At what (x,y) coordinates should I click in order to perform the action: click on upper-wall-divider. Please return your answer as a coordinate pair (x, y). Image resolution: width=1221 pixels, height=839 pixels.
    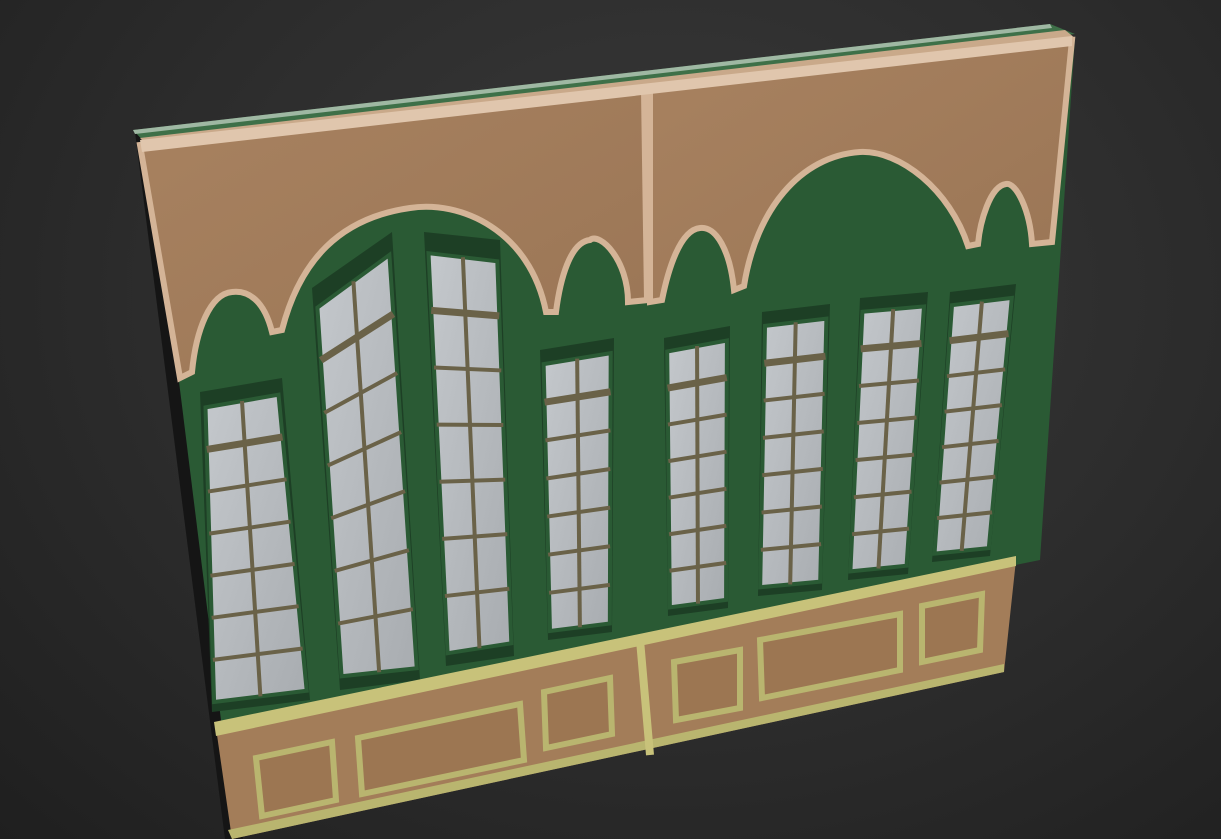
    Looking at the image, I should click on (646, 195).